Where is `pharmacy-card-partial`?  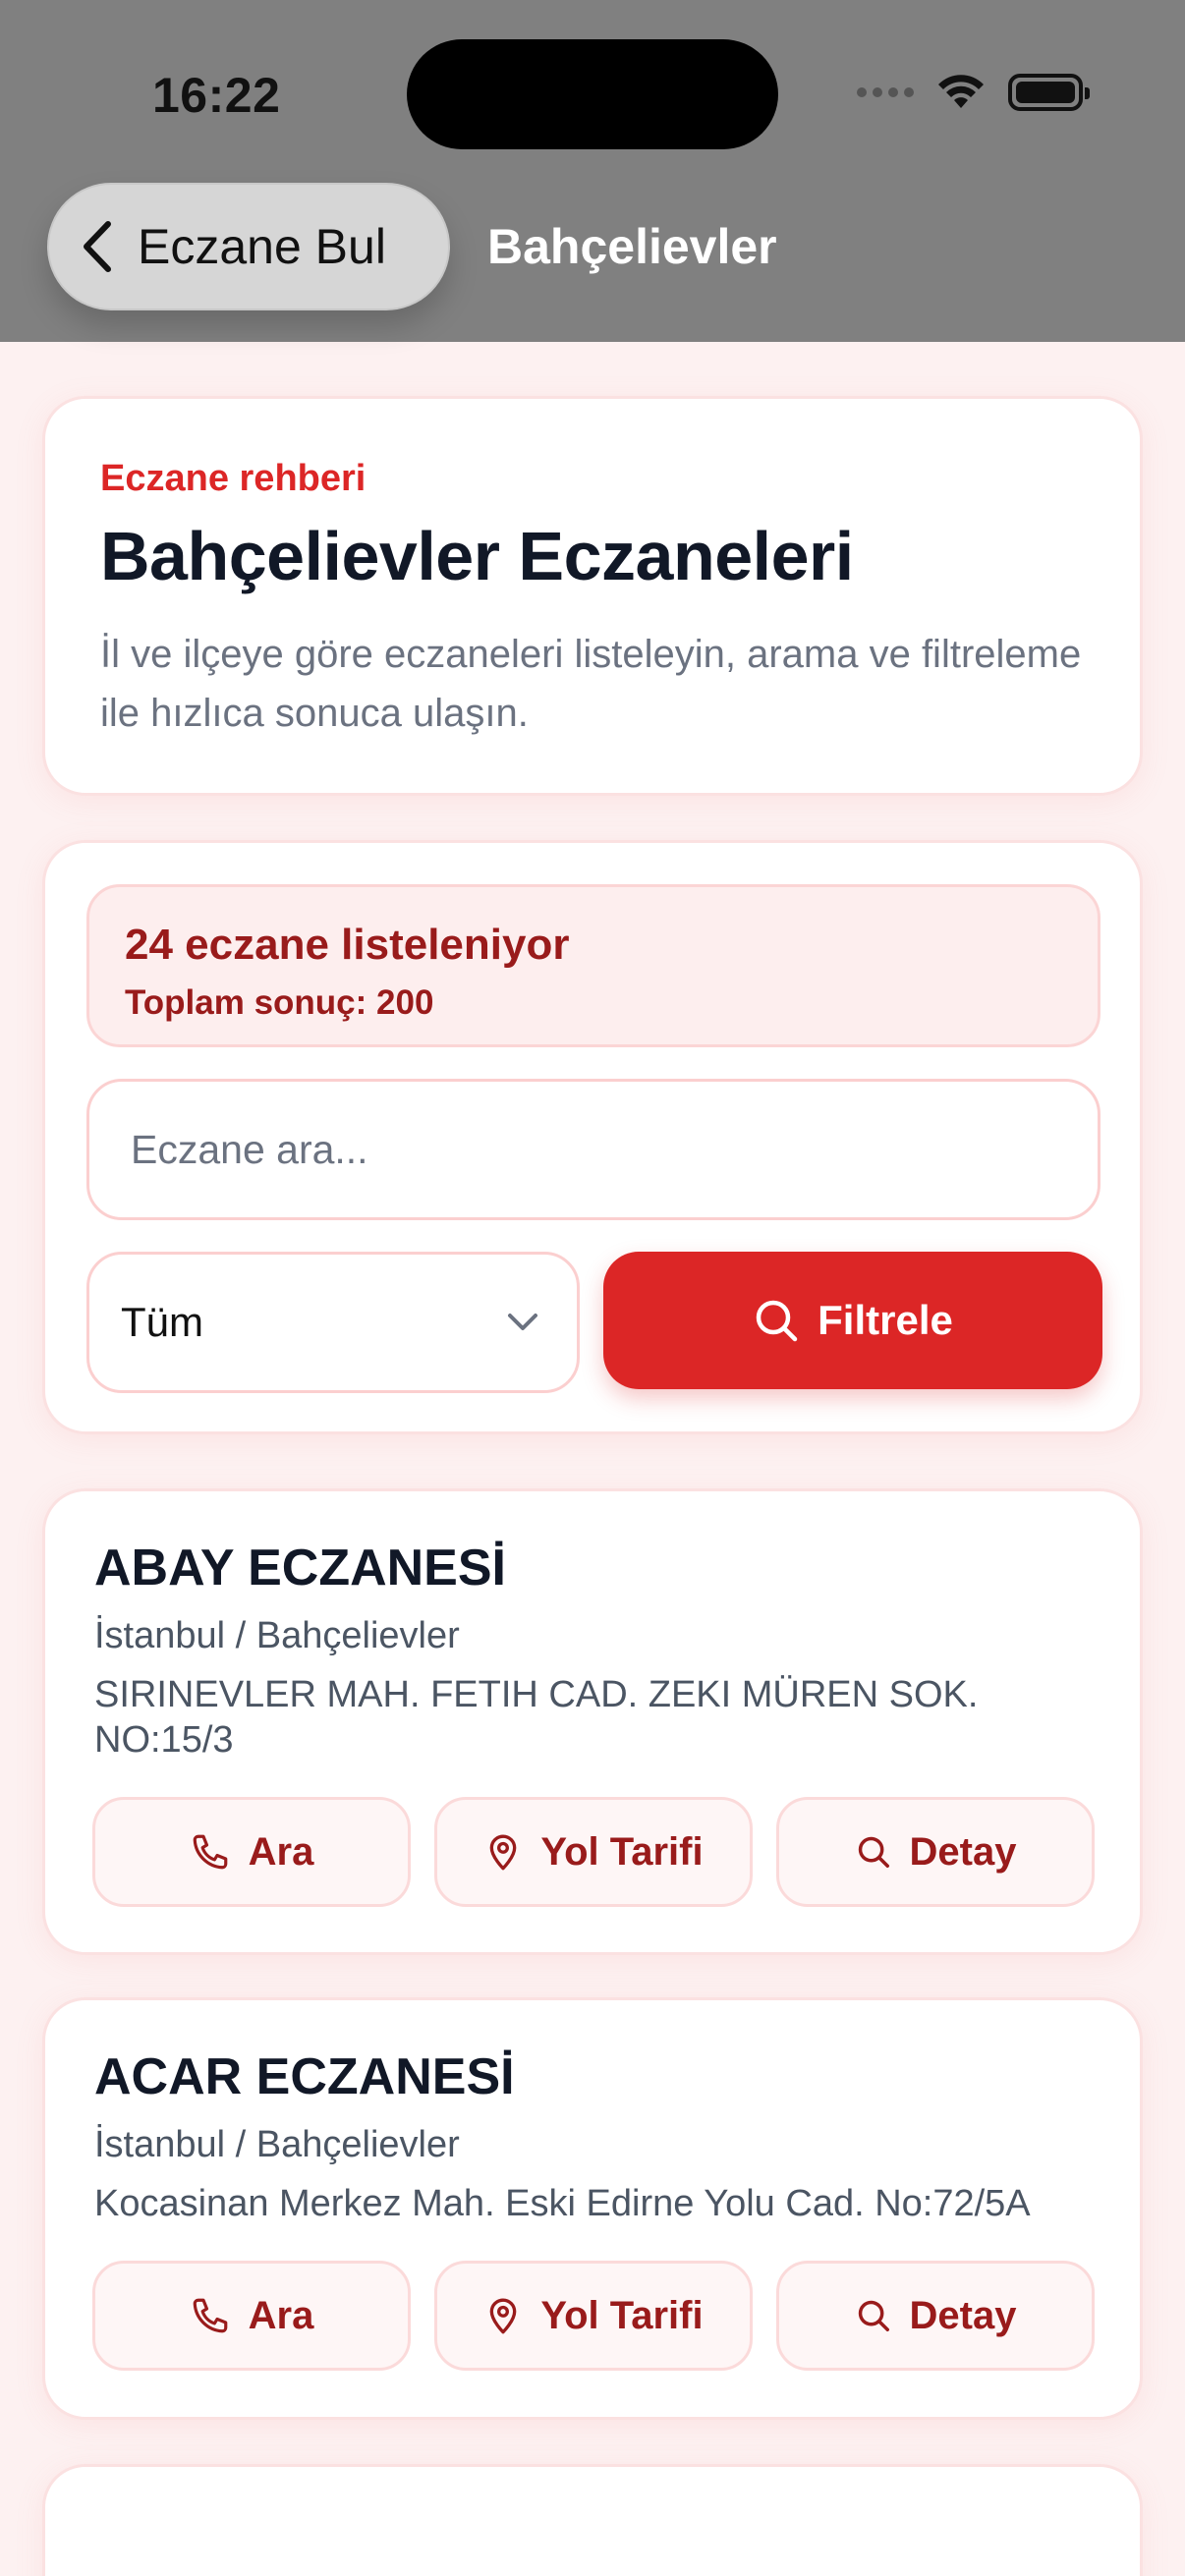 pharmacy-card-partial is located at coordinates (592, 2520).